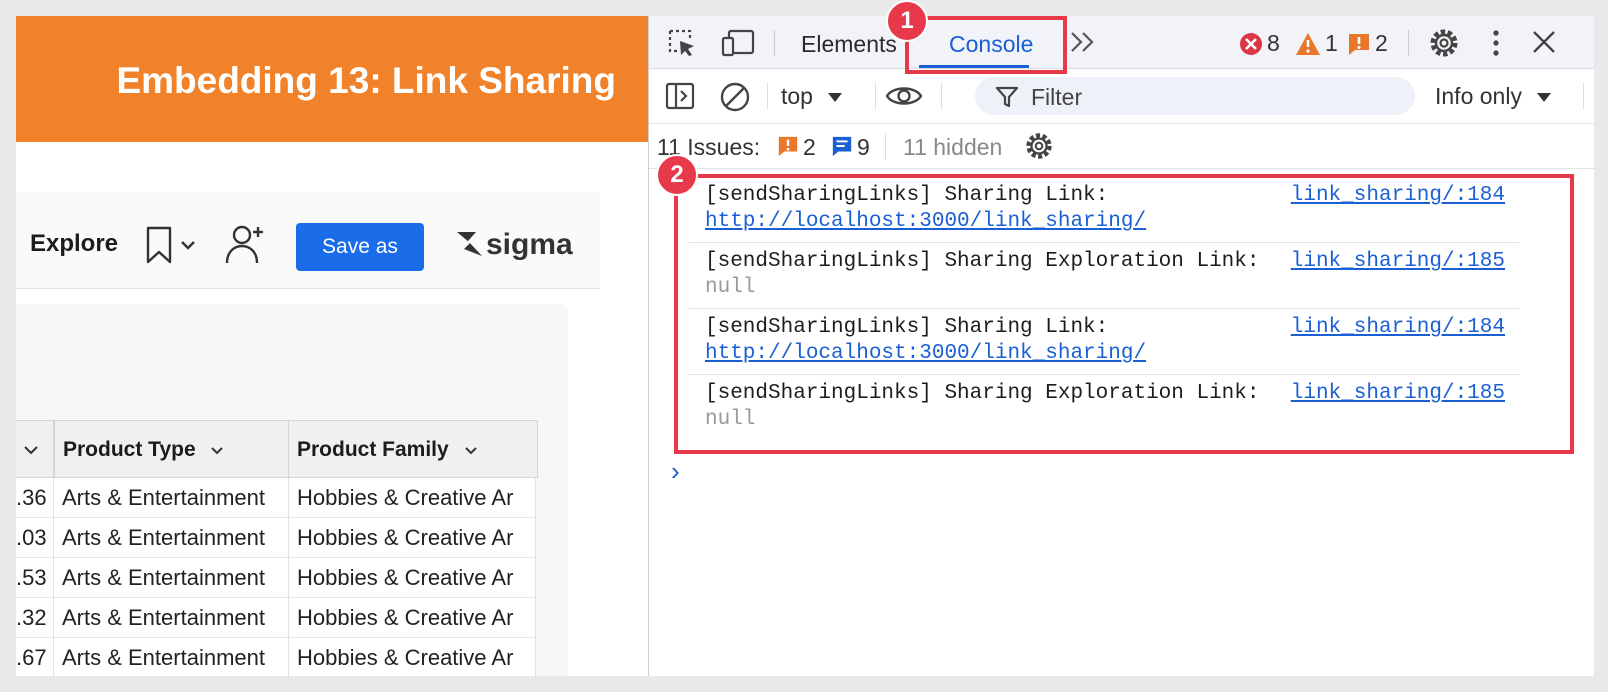 Image resolution: width=1608 pixels, height=692 pixels. I want to click on chevron-double-right-icon, so click(1082, 42).